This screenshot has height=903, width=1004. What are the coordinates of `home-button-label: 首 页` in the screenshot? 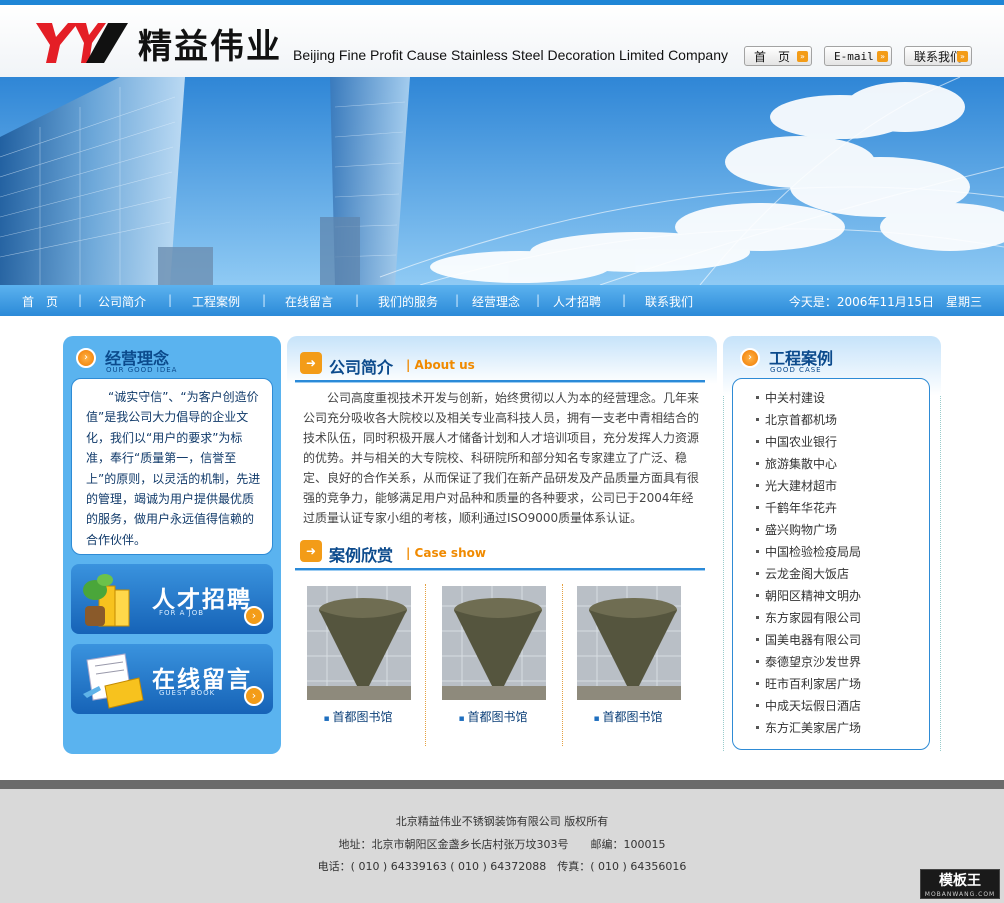 It's located at (772, 56).